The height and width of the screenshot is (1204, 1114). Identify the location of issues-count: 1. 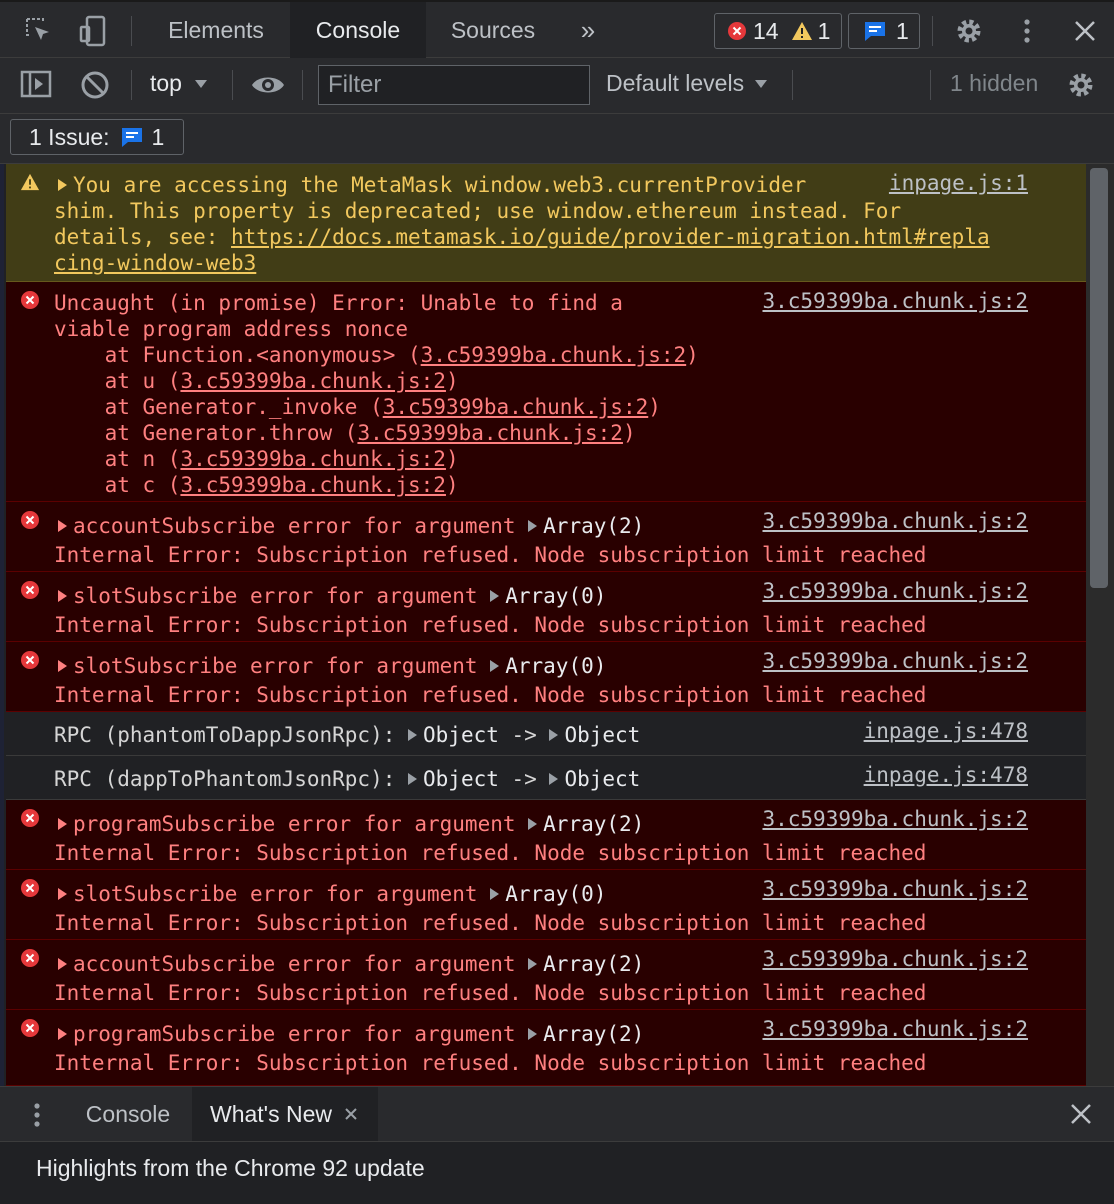
(158, 136).